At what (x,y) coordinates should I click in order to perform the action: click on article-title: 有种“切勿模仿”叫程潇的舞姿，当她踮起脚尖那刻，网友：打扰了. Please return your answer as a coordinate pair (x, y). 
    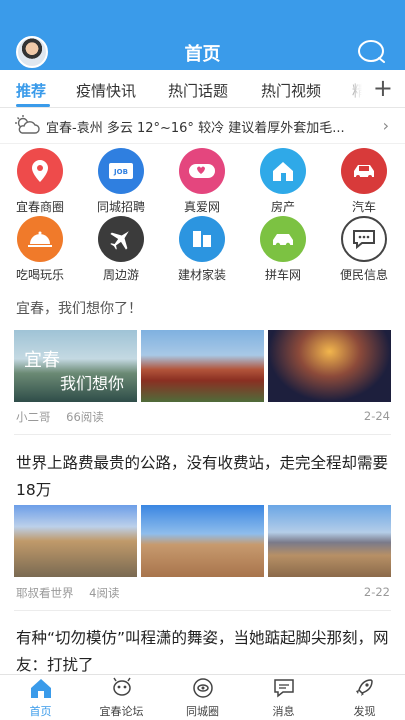
    Looking at the image, I should click on (203, 652).